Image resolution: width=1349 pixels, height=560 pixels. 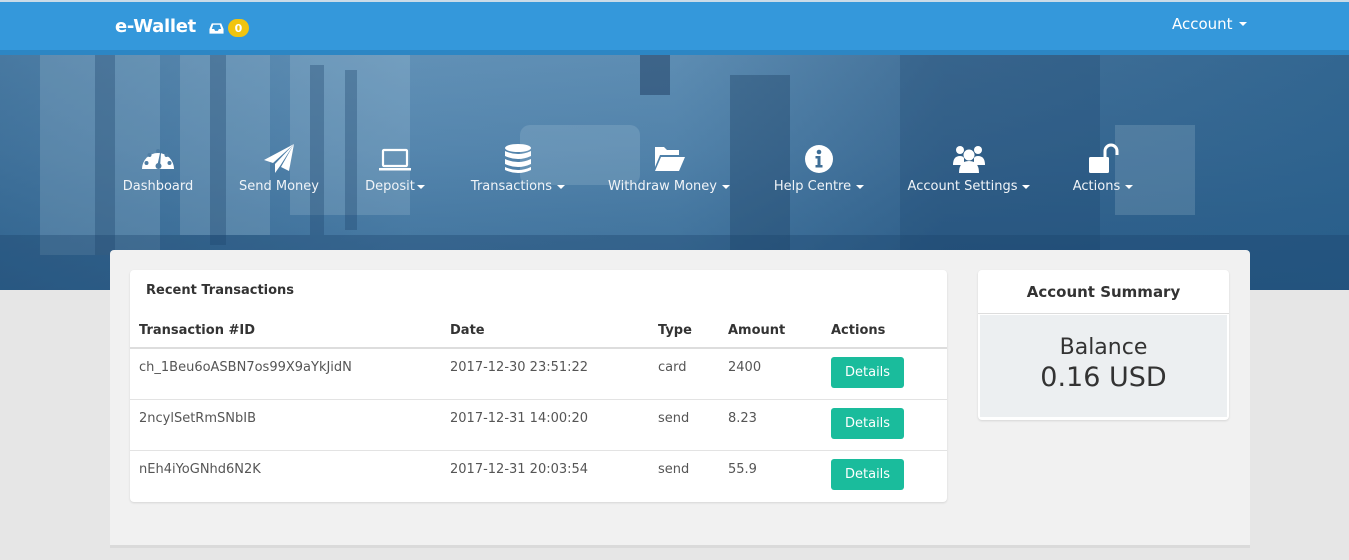 What do you see at coordinates (884, 331) in the screenshot?
I see `column-header-actions: Actions` at bounding box center [884, 331].